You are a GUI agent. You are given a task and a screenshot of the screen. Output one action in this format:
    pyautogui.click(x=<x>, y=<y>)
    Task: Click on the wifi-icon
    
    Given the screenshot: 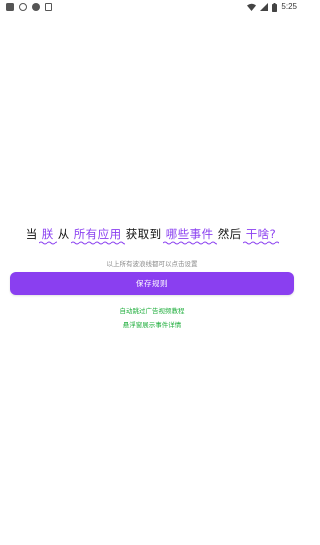 What is the action you would take?
    pyautogui.click(x=252, y=7)
    